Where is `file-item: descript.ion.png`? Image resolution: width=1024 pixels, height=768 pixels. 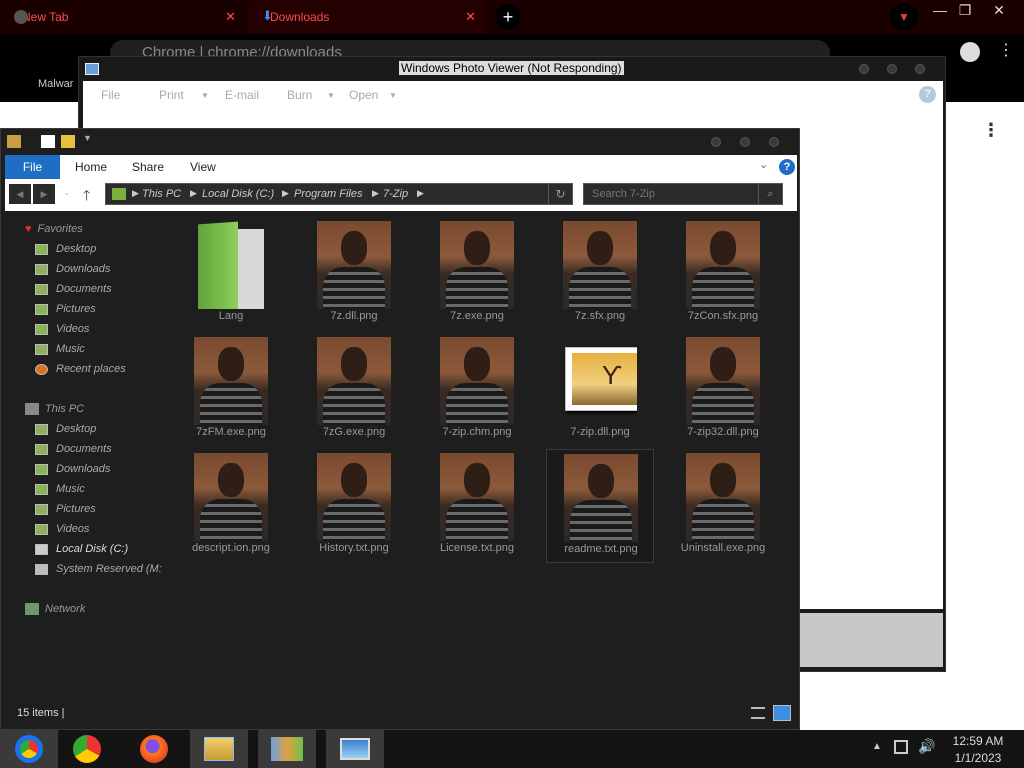 file-item: descript.ion.png is located at coordinates (231, 506).